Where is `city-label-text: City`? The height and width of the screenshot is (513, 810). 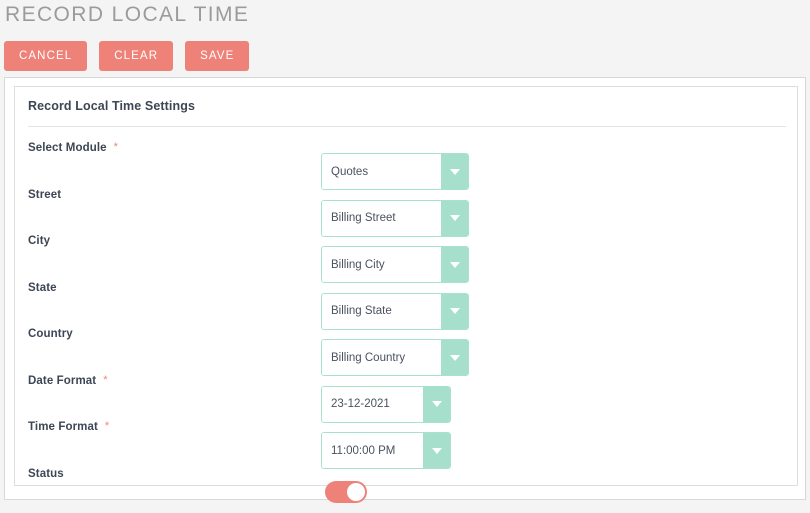
city-label-text: City is located at coordinates (39, 241).